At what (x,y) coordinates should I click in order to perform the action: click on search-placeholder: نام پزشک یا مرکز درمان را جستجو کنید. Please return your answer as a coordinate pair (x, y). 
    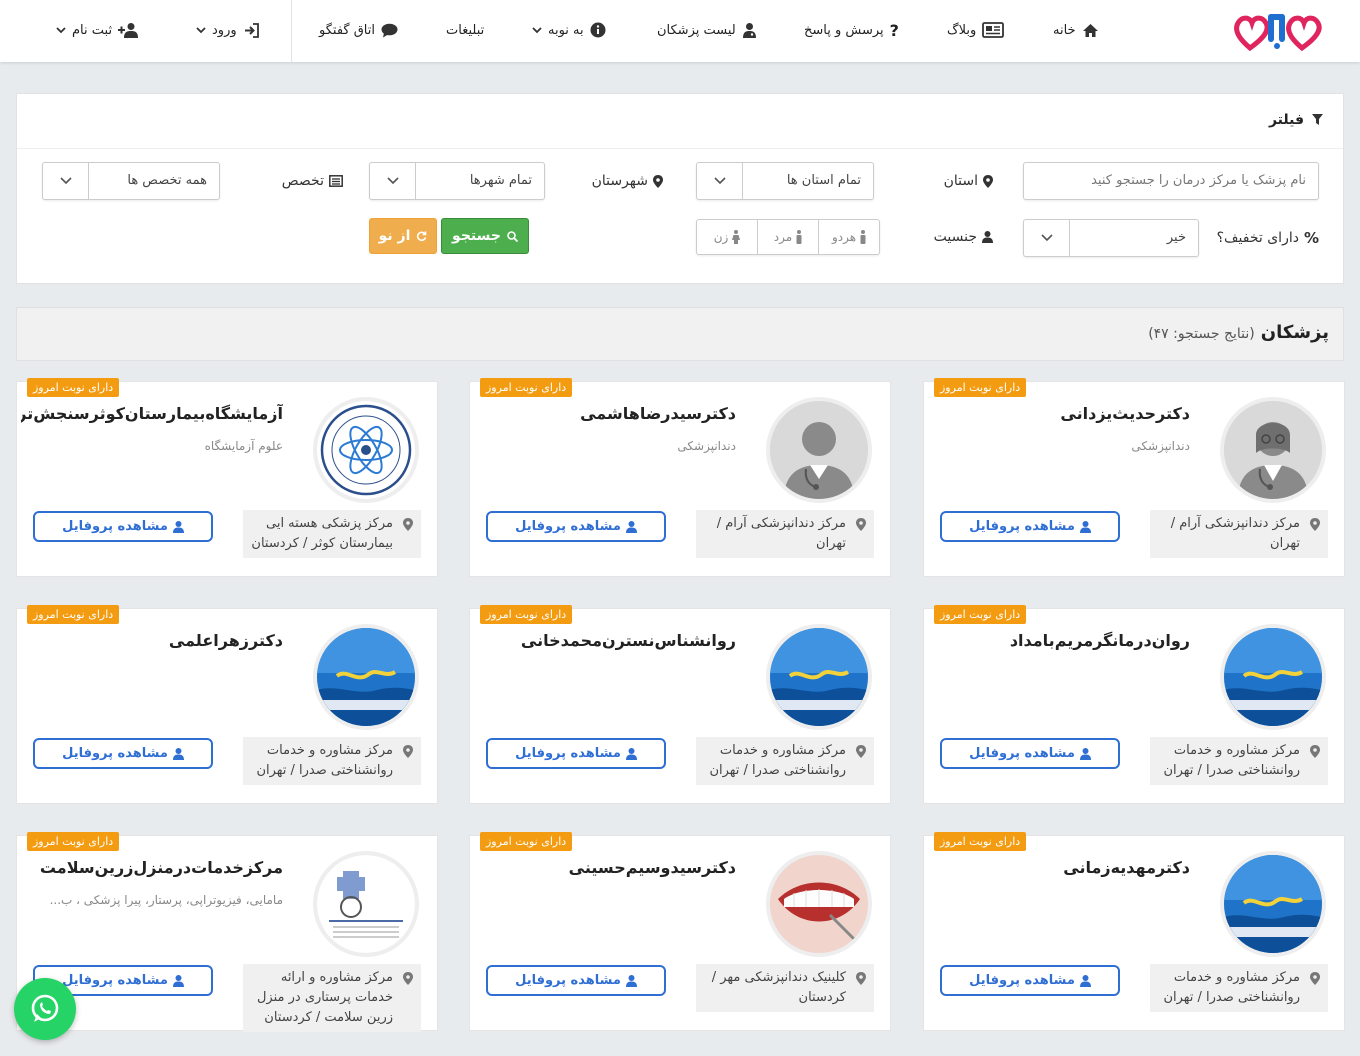
    Looking at the image, I should click on (1198, 180).